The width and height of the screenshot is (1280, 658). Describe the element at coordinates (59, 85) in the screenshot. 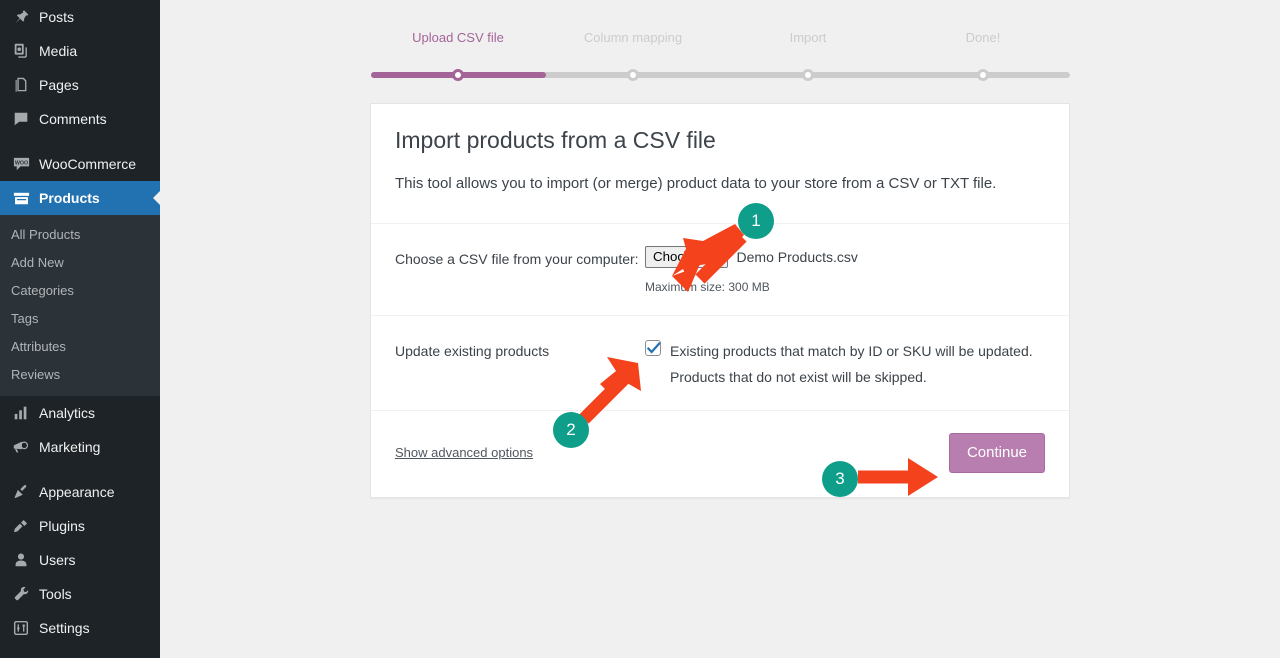

I see `sidebar-item-label: Pages` at that location.